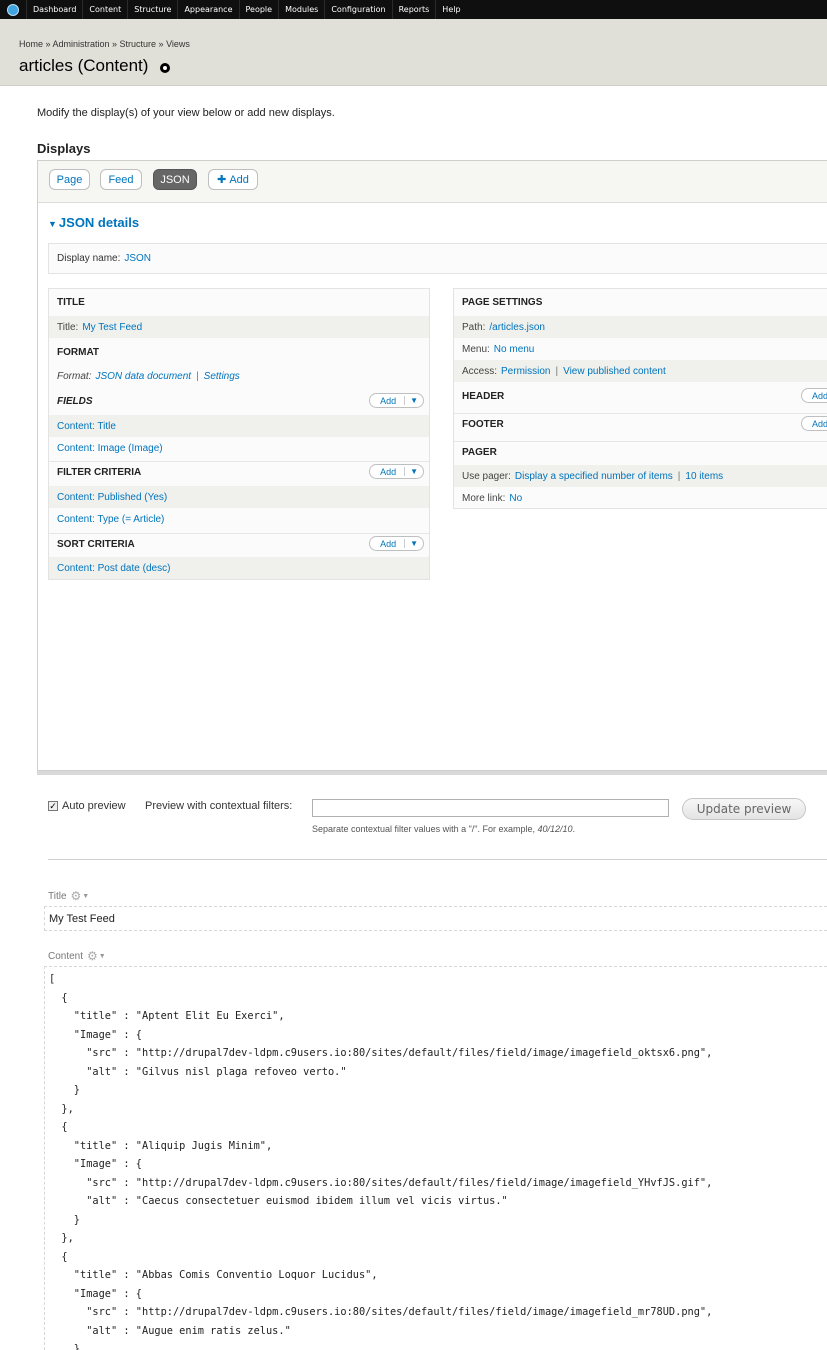 The width and height of the screenshot is (827, 1350). What do you see at coordinates (78, 352) in the screenshot?
I see `format-section-head: FORMAT` at bounding box center [78, 352].